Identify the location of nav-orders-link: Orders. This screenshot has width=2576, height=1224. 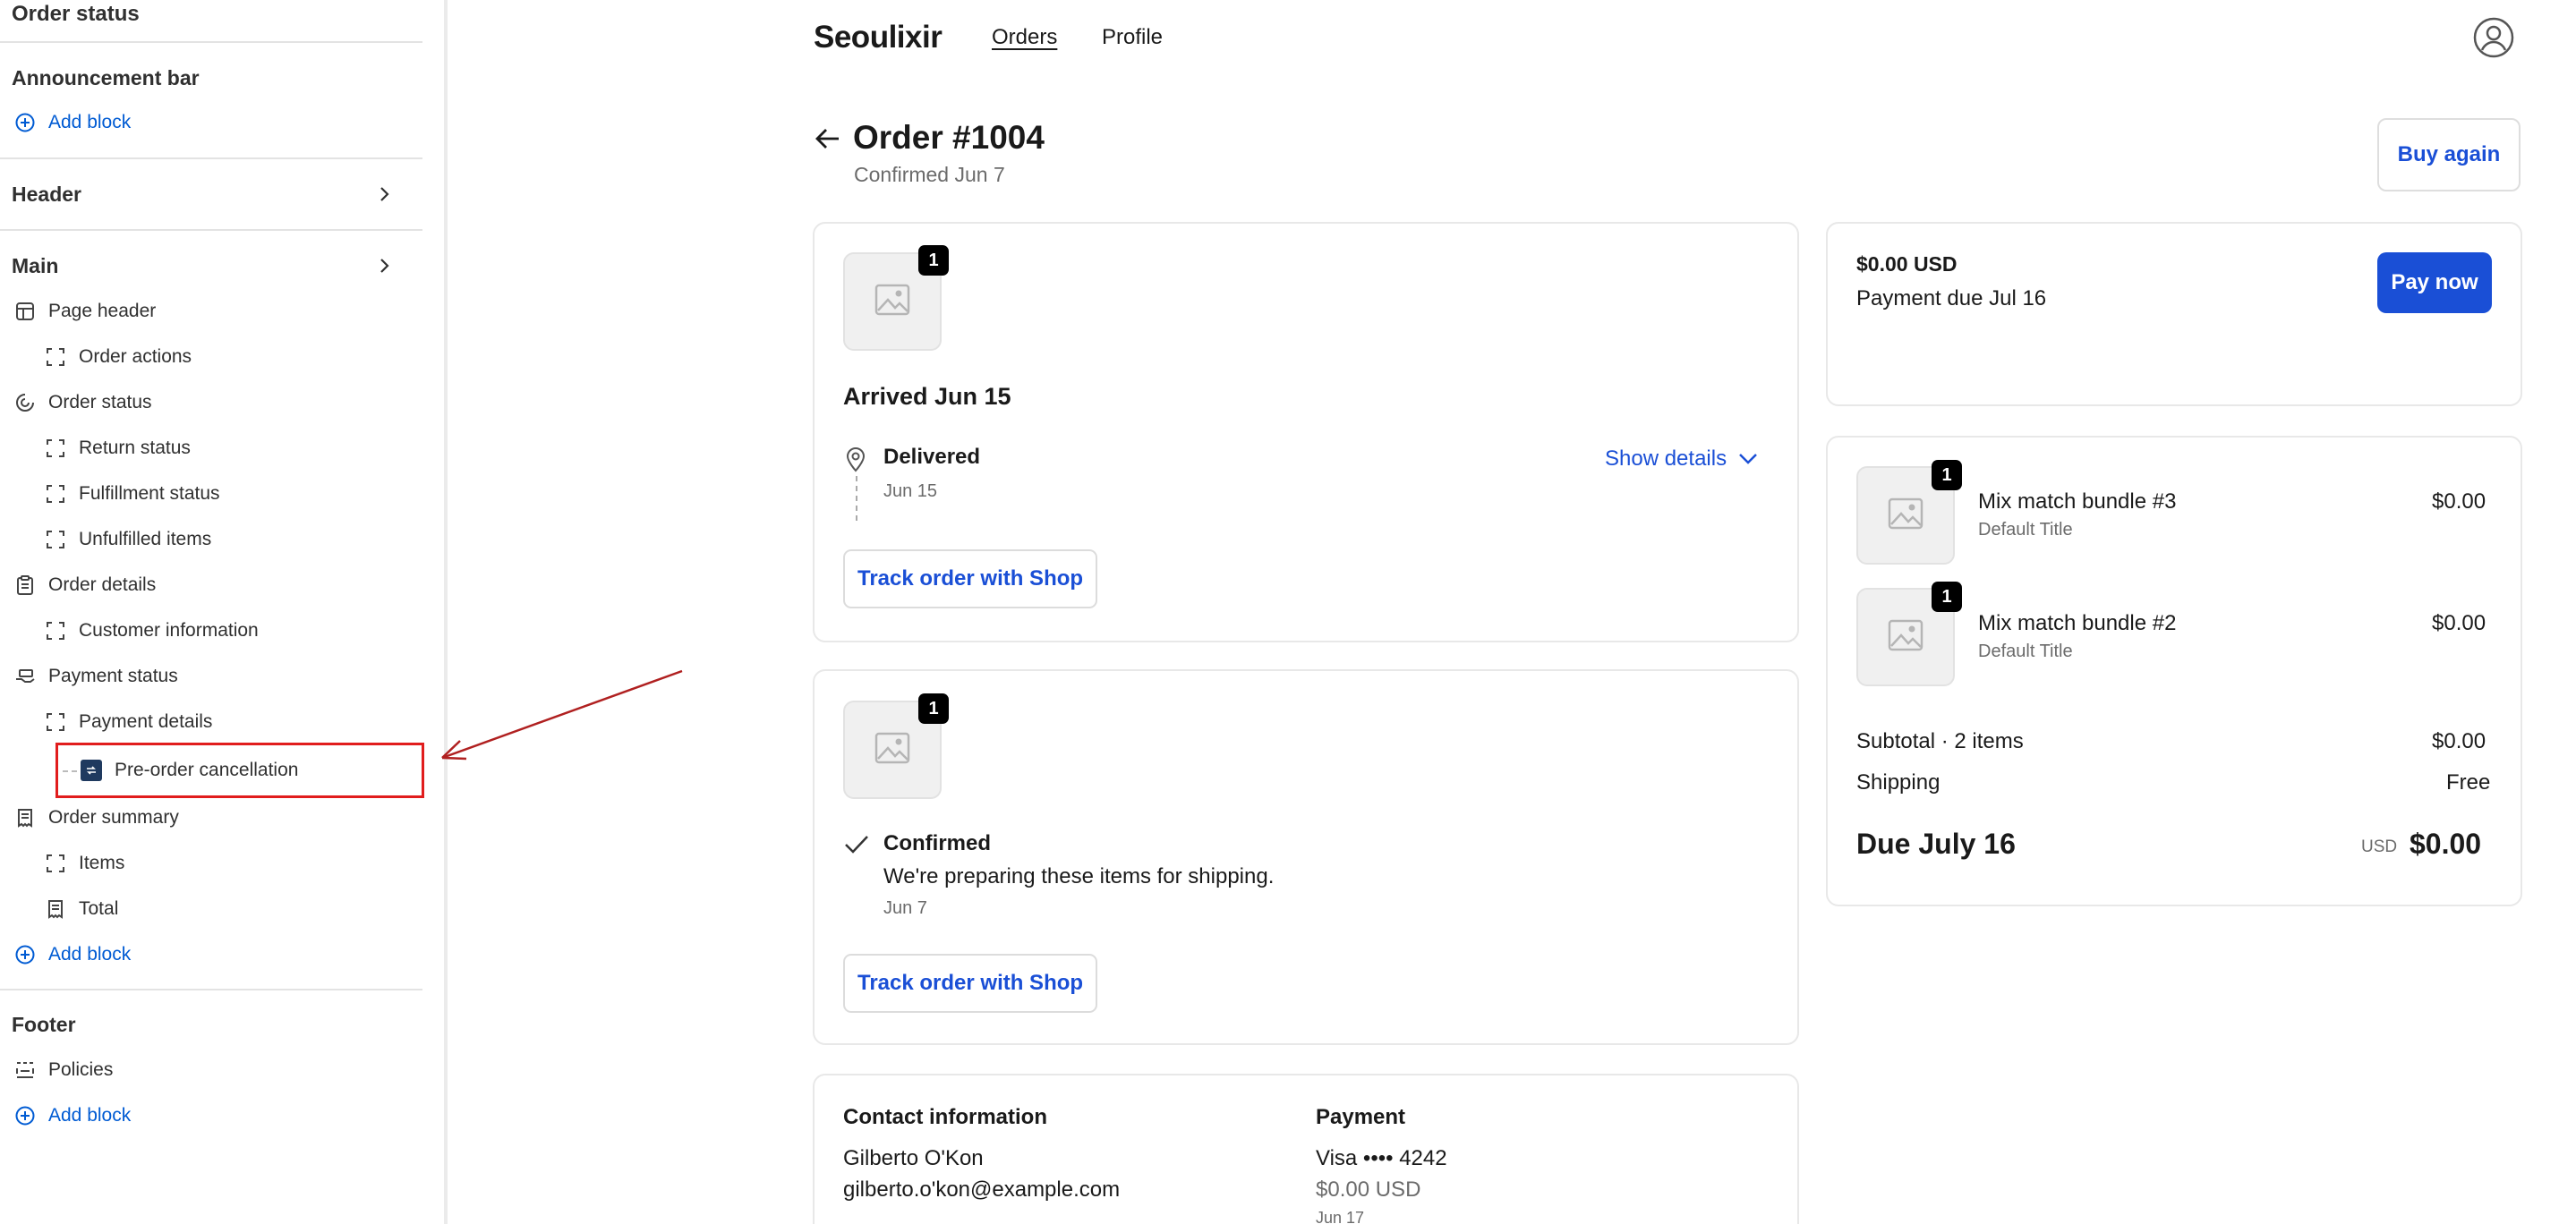
(1024, 37).